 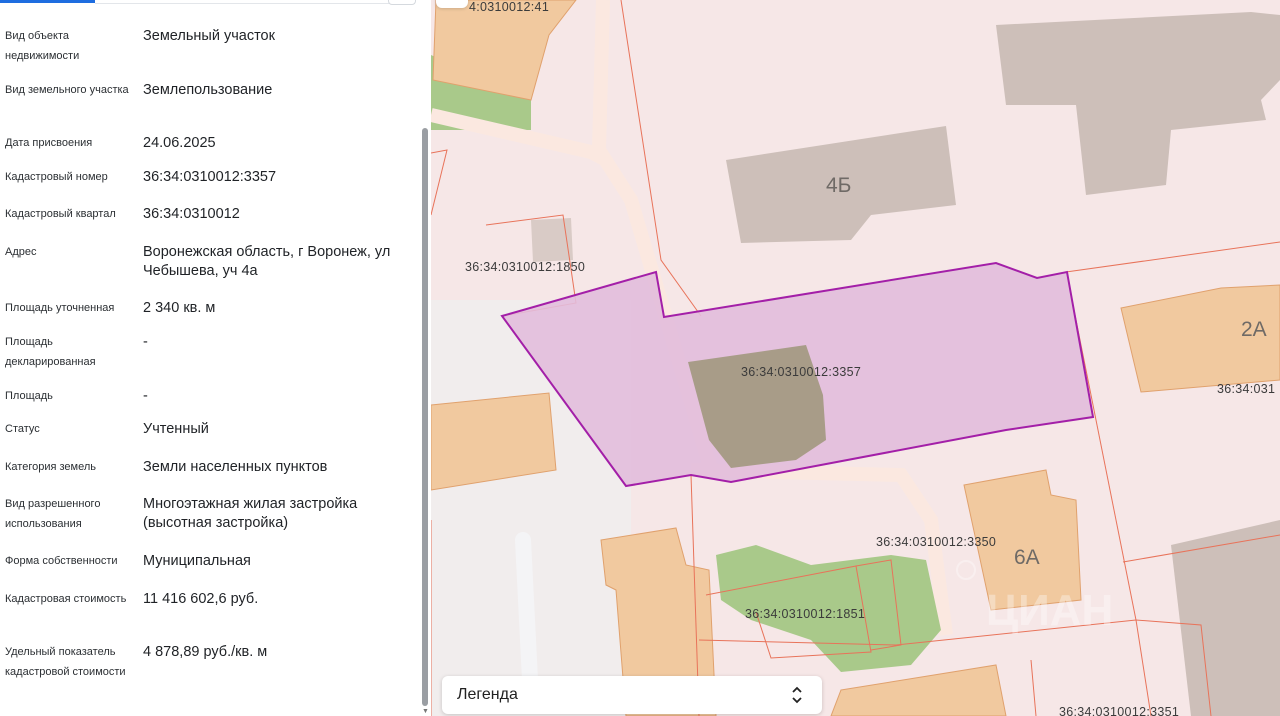 What do you see at coordinates (966, 570) in the screenshot?
I see `watermark-pin-icon` at bounding box center [966, 570].